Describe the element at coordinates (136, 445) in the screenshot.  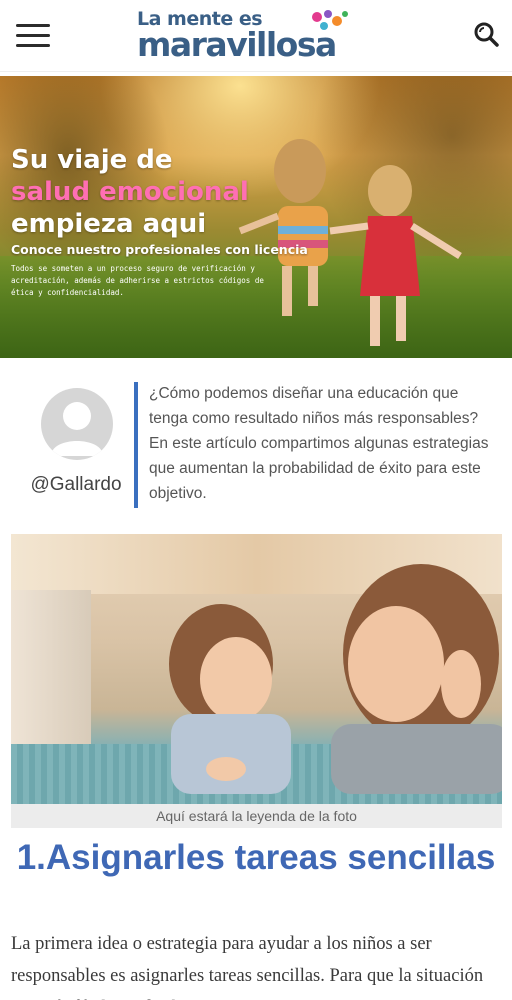
I see `quote-divider` at that location.